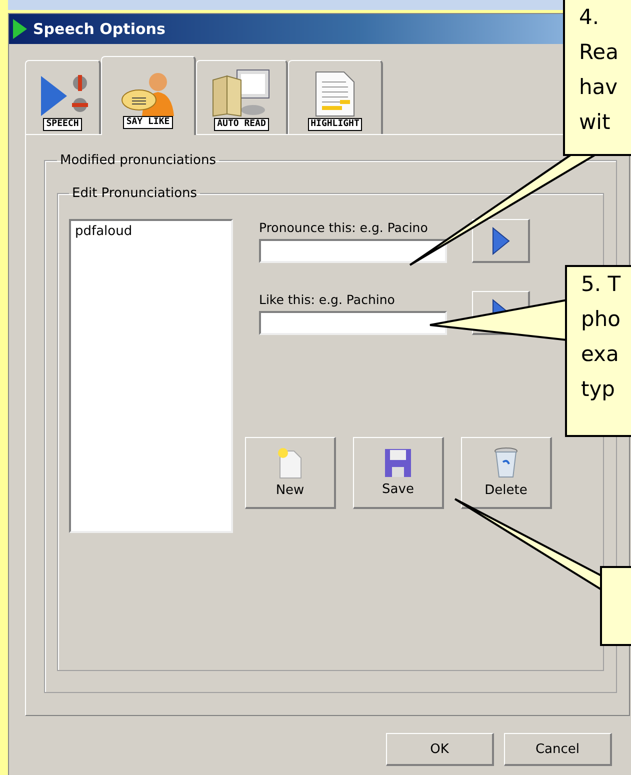  I want to click on tab: HIGHLIGHT, so click(335, 97).